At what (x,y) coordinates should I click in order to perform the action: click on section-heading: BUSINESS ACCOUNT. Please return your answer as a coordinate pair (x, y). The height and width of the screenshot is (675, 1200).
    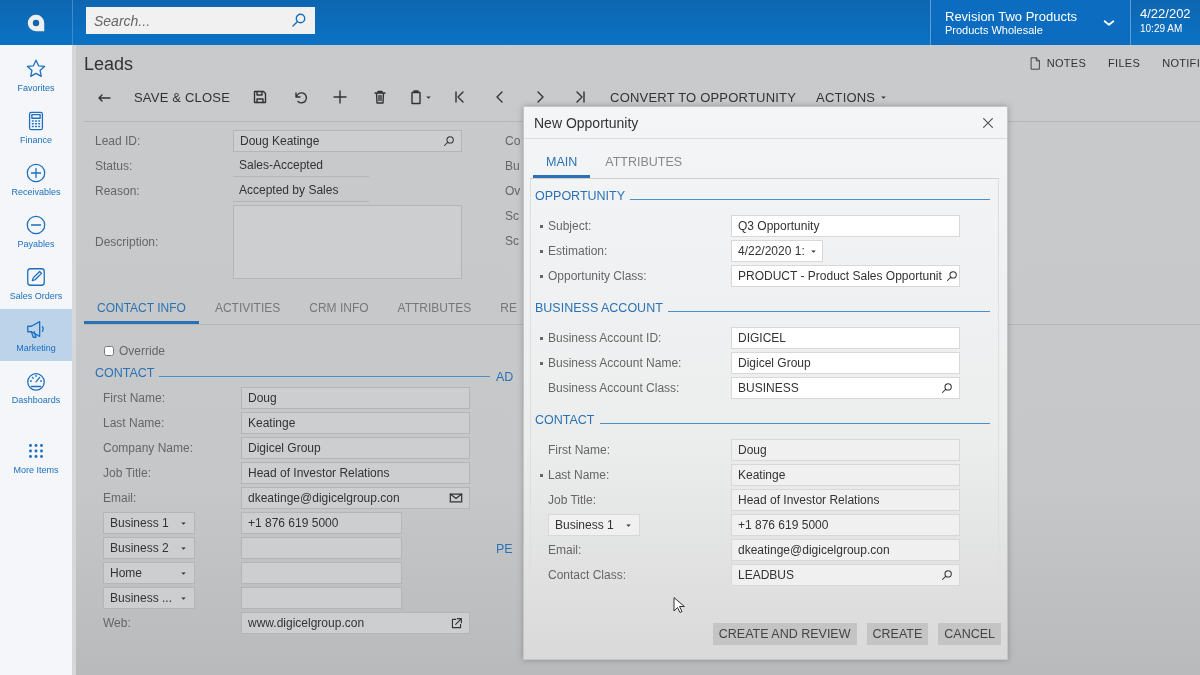
    Looking at the image, I should click on (599, 308).